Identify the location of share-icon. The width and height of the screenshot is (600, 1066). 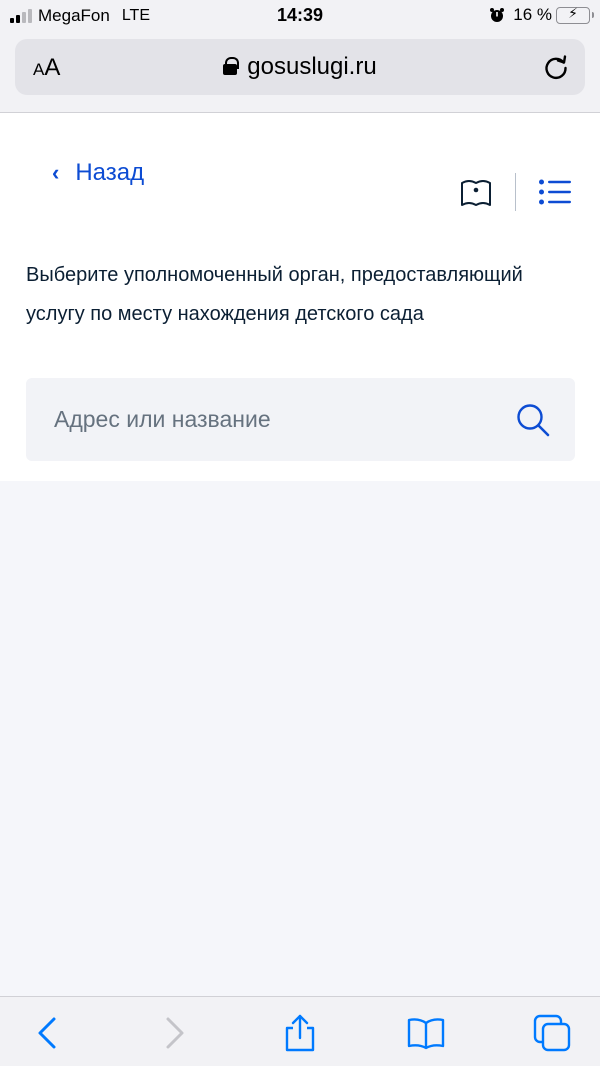
(300, 1033).